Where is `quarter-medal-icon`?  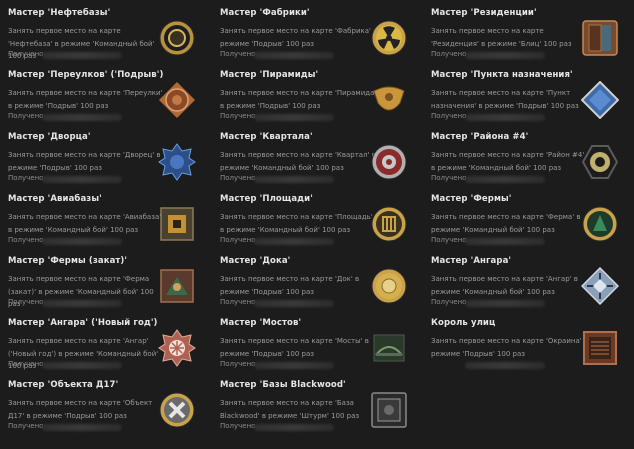
quarter-medal-icon is located at coordinates (389, 162).